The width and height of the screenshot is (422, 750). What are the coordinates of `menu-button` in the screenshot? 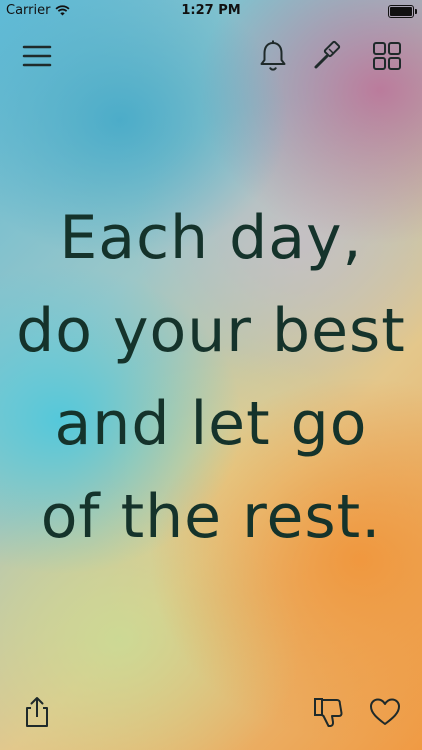 It's located at (37, 56).